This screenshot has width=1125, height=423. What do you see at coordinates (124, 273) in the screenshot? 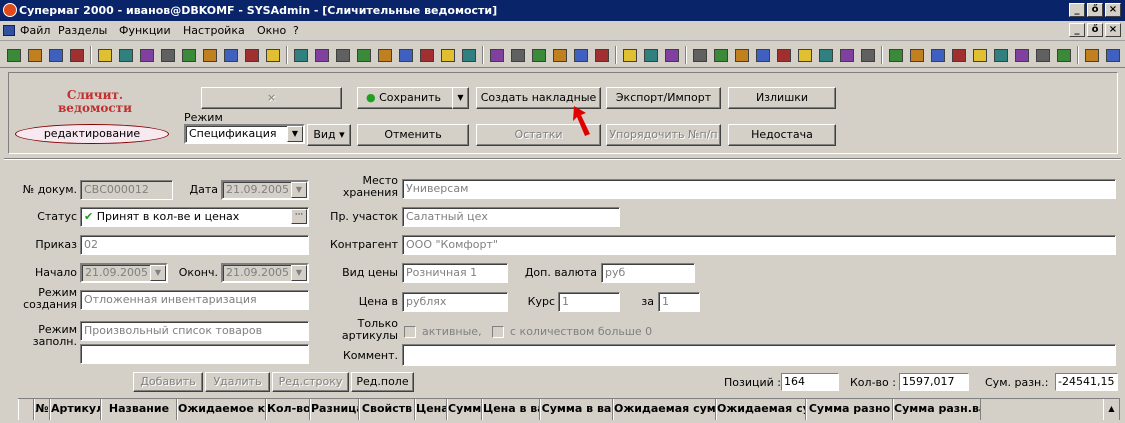
I see `start-date-field: 21.09.2005 ▼` at bounding box center [124, 273].